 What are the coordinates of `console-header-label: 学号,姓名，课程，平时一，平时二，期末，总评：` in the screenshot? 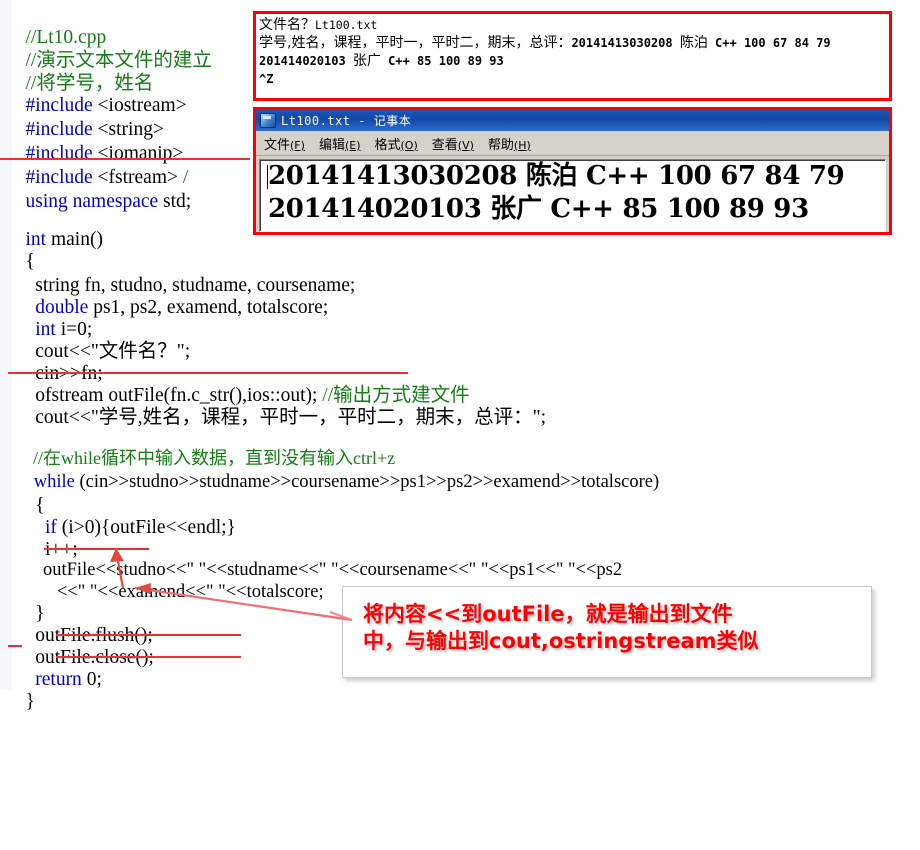 It's located at (415, 43).